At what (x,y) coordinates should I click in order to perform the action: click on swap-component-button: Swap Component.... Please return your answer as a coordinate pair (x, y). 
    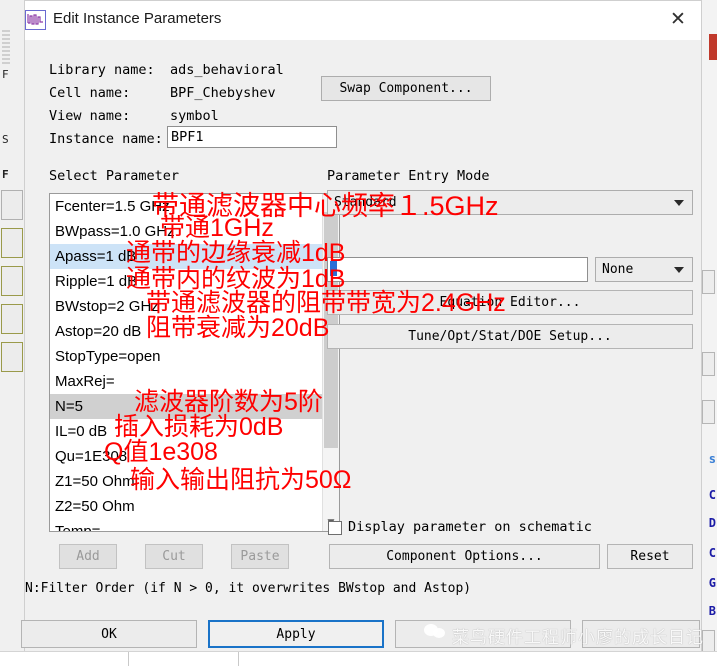
    Looking at the image, I should click on (406, 88).